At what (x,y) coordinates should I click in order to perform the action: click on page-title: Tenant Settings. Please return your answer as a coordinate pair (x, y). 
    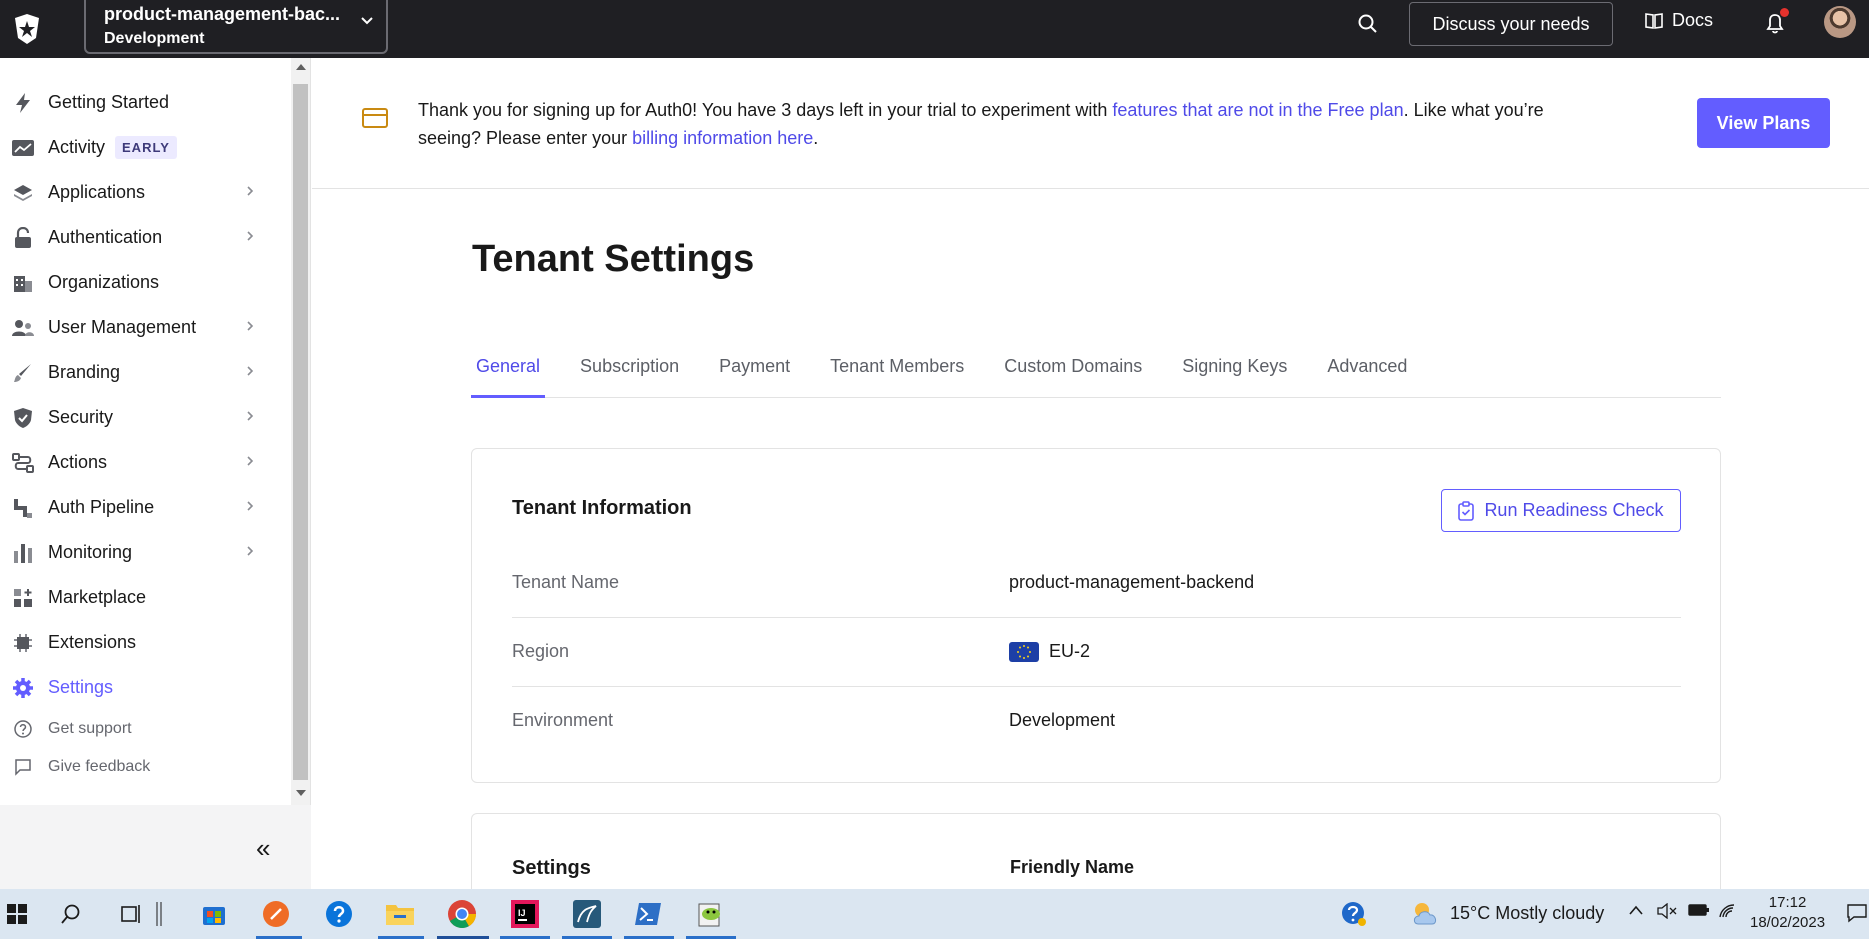
    Looking at the image, I should click on (613, 259).